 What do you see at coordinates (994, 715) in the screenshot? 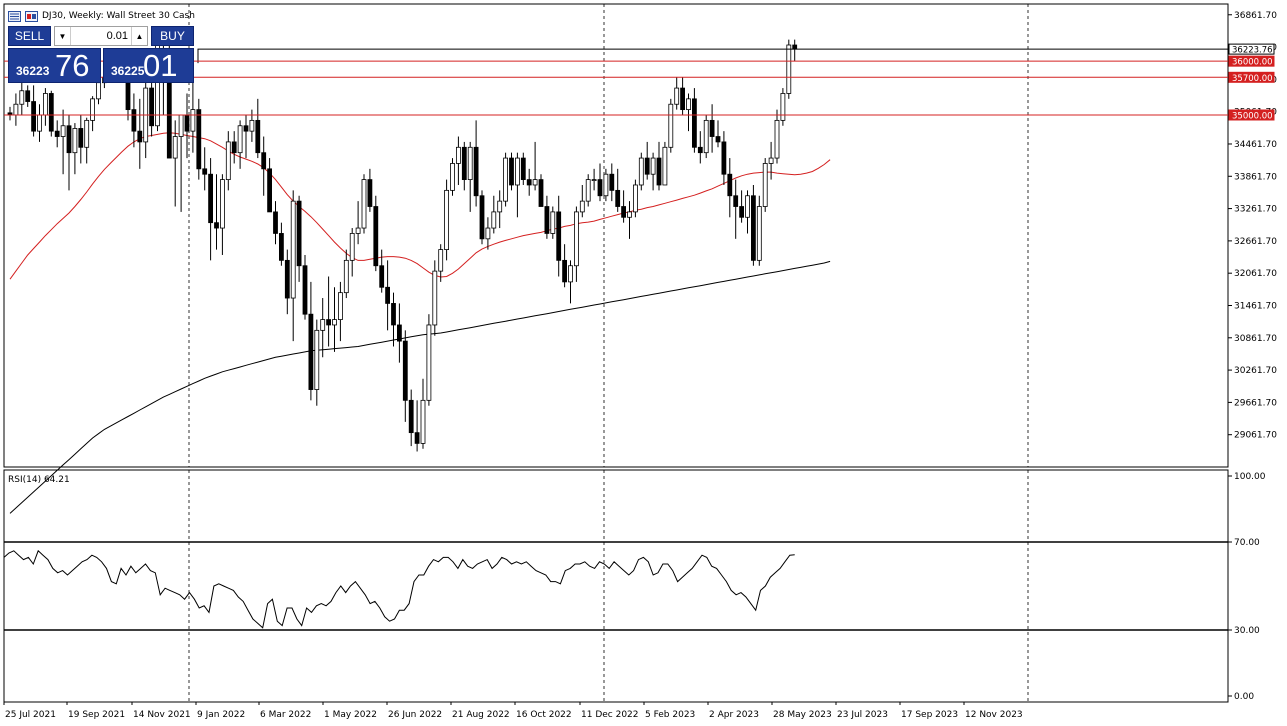
I see `time-tick-label: 12 Nov 2023` at bounding box center [994, 715].